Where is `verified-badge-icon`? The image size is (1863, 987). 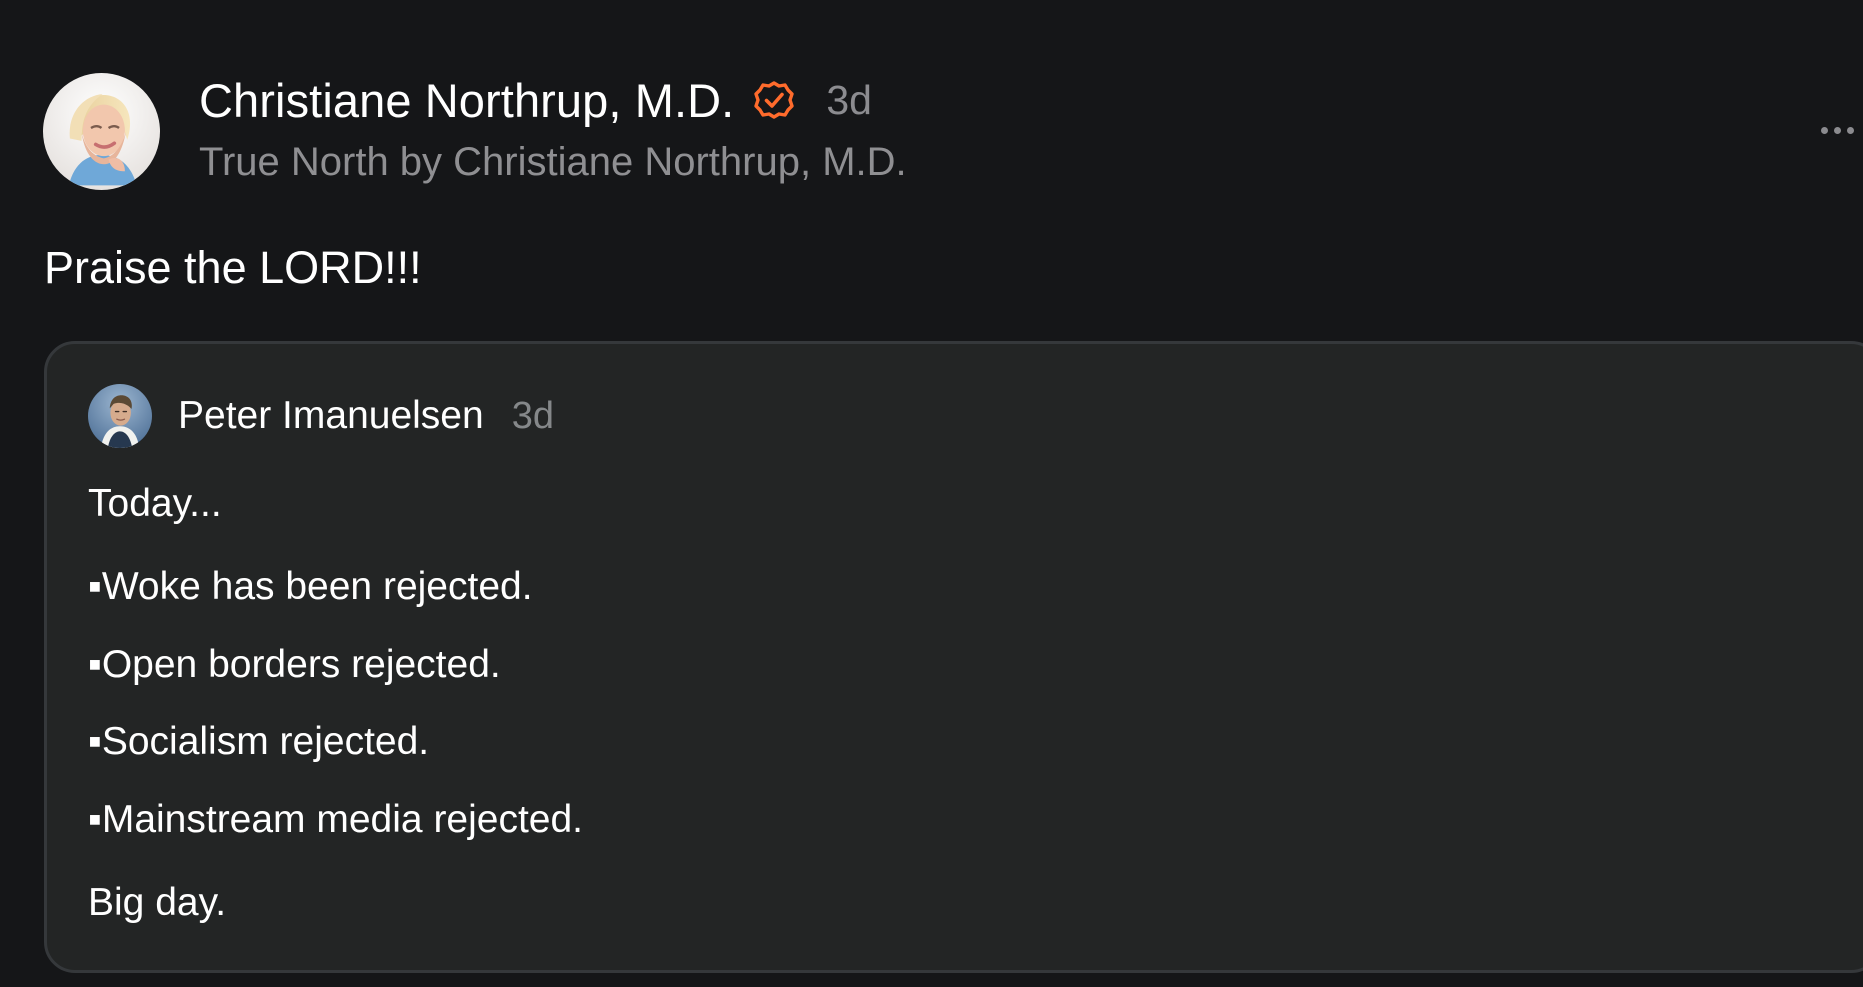
verified-badge-icon is located at coordinates (774, 100).